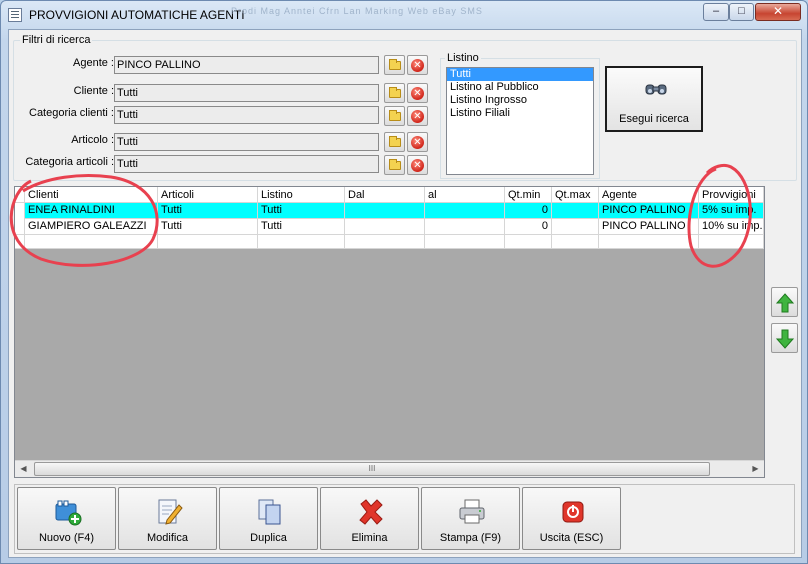  I want to click on move-up-icon, so click(785, 303).